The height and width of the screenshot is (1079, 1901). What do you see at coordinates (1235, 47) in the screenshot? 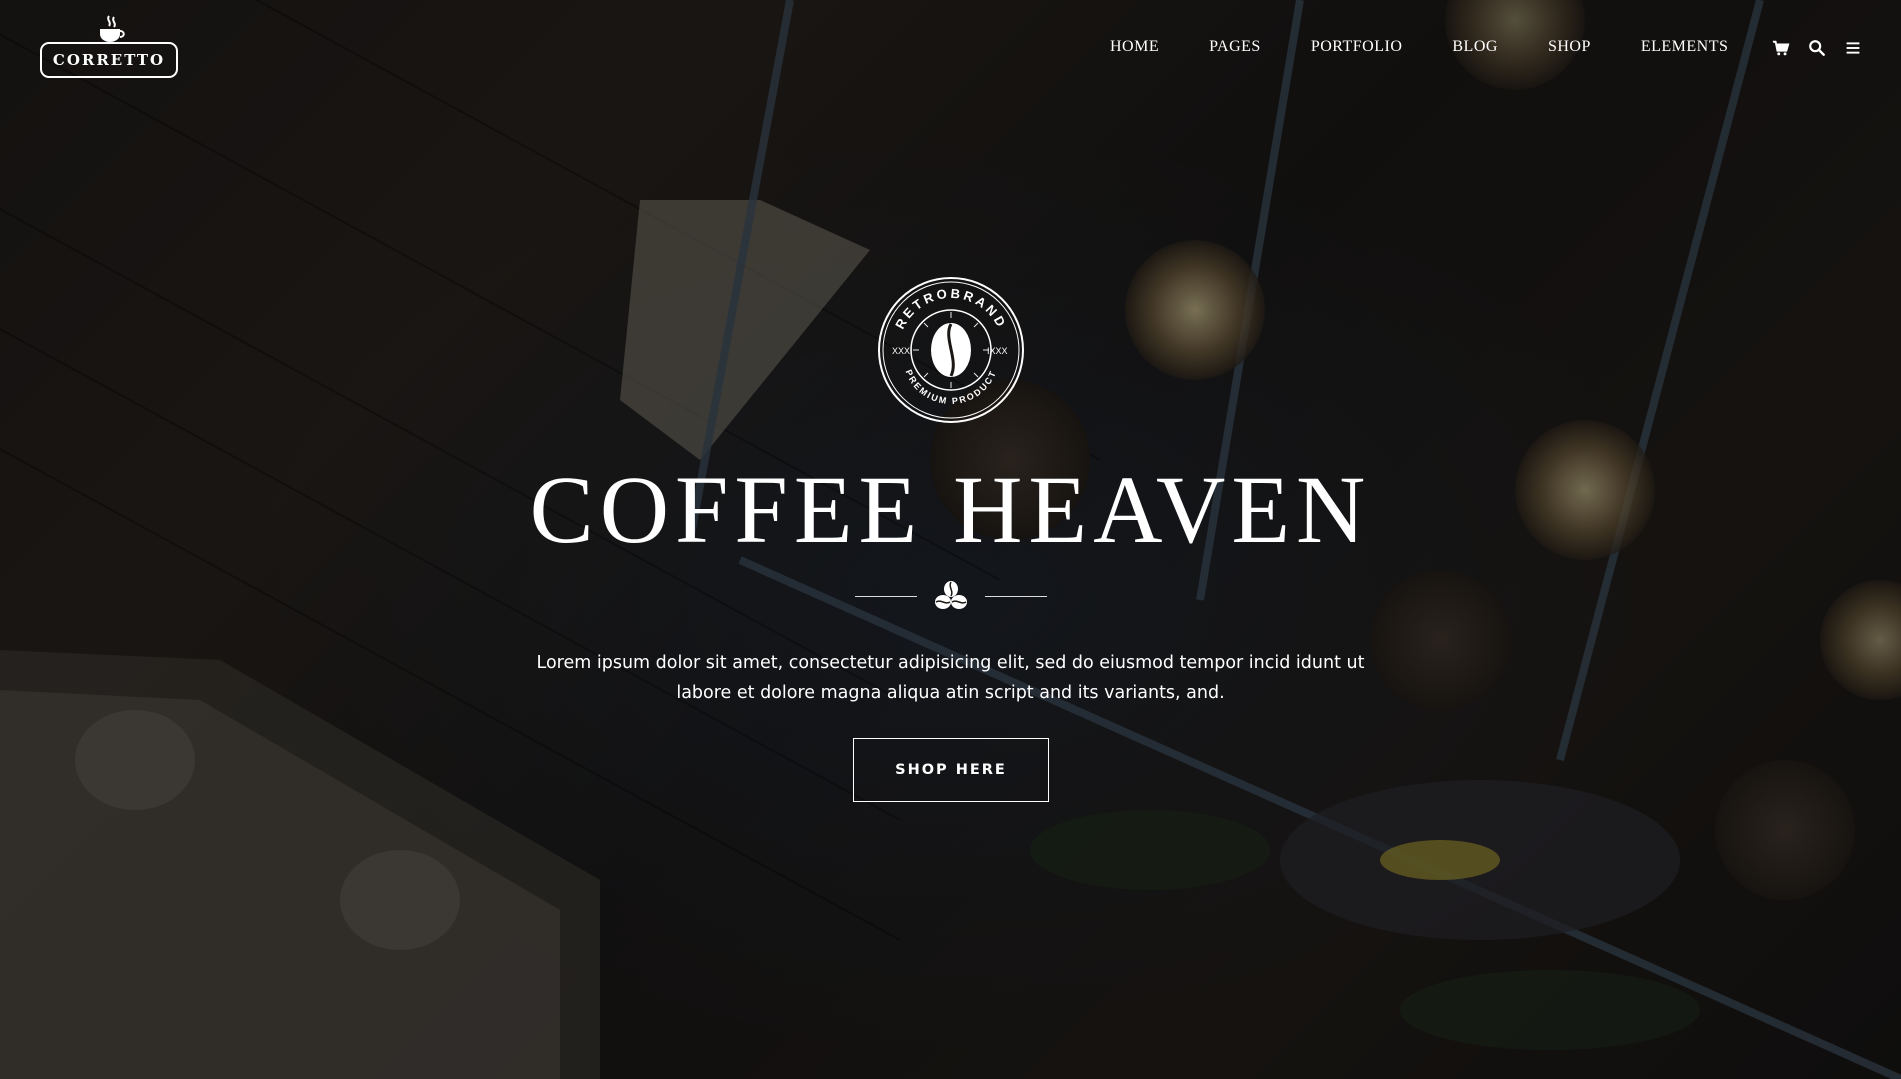
I see `nav-item-pages: PAGES` at bounding box center [1235, 47].